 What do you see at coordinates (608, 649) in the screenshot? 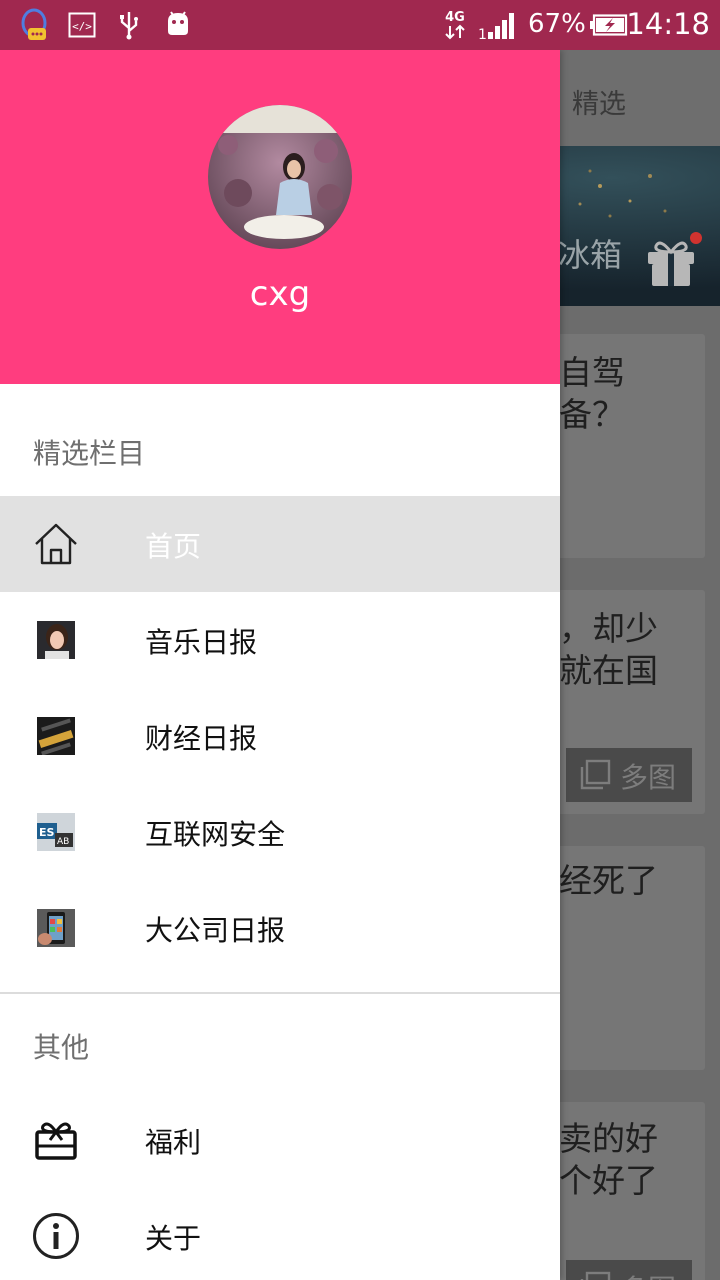
I see `list-item-title: ，却少 就在国` at bounding box center [608, 649].